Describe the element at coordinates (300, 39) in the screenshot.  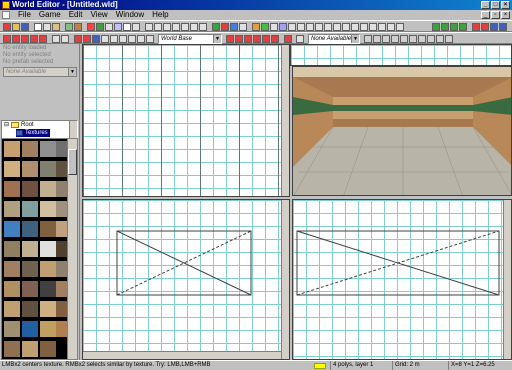
I see `texture-tool-icon` at that location.